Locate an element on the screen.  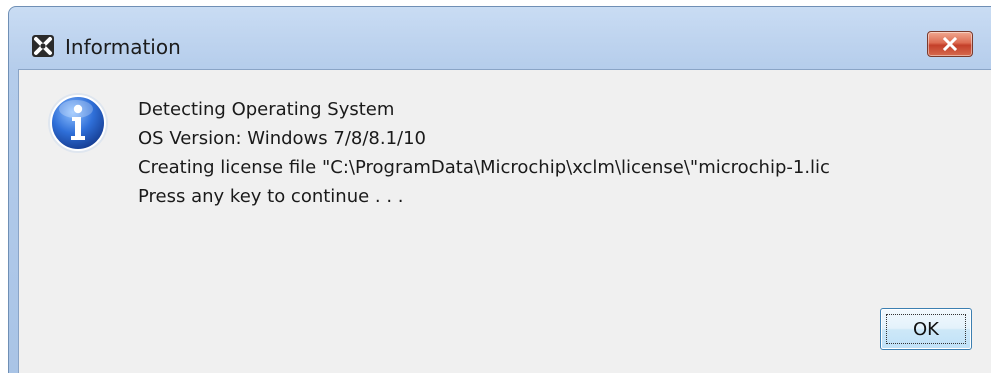
ok-button: OK is located at coordinates (926, 329).